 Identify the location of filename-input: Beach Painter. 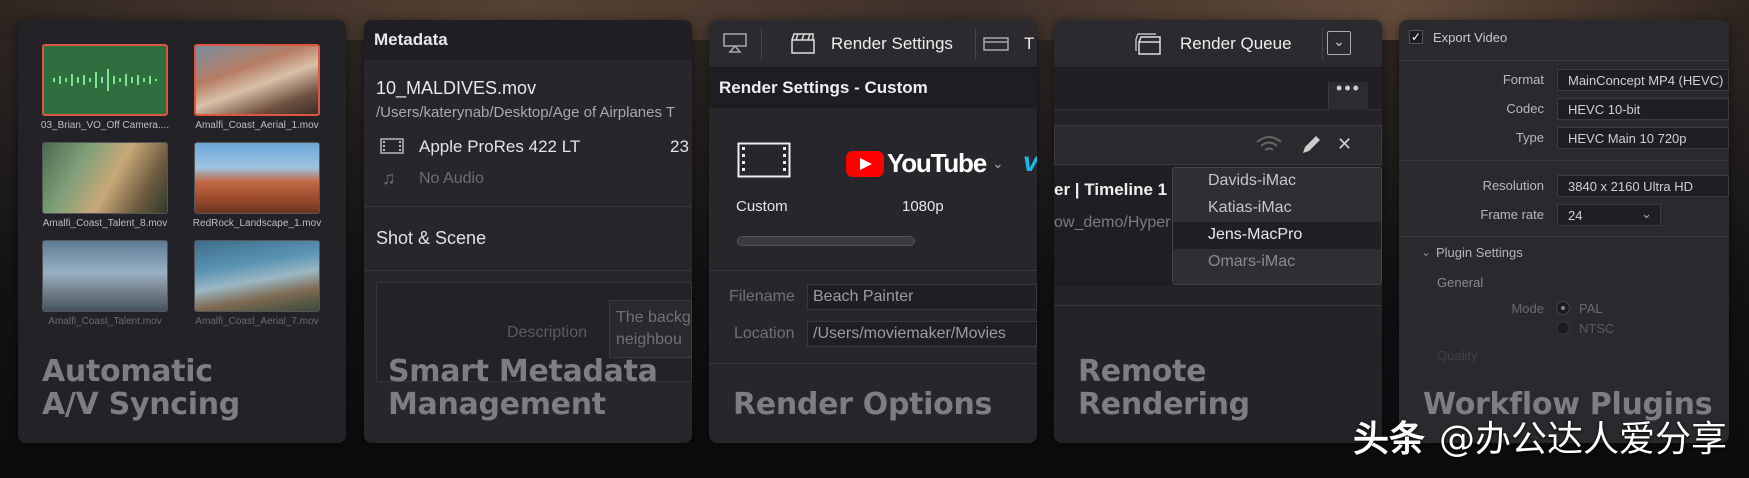
(922, 297).